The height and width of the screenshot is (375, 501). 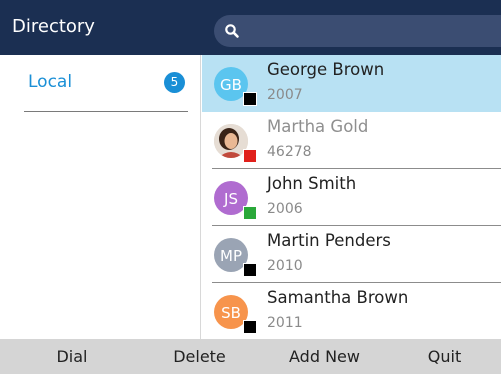 What do you see at coordinates (338, 297) in the screenshot?
I see `contact-name: Samantha Brown` at bounding box center [338, 297].